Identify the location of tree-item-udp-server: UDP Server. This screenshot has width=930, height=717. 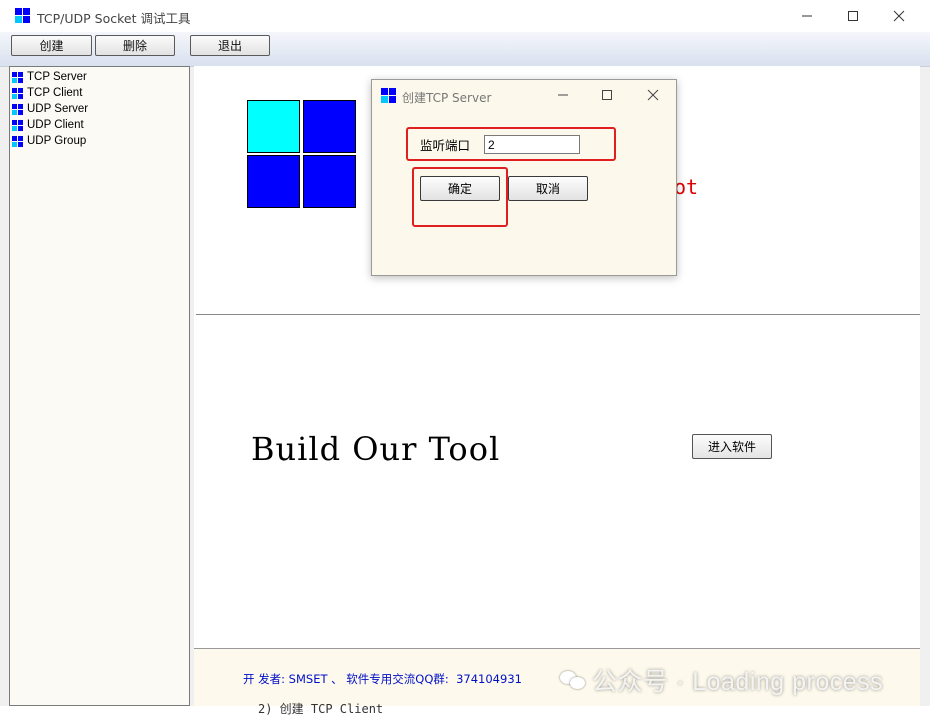
(50, 109).